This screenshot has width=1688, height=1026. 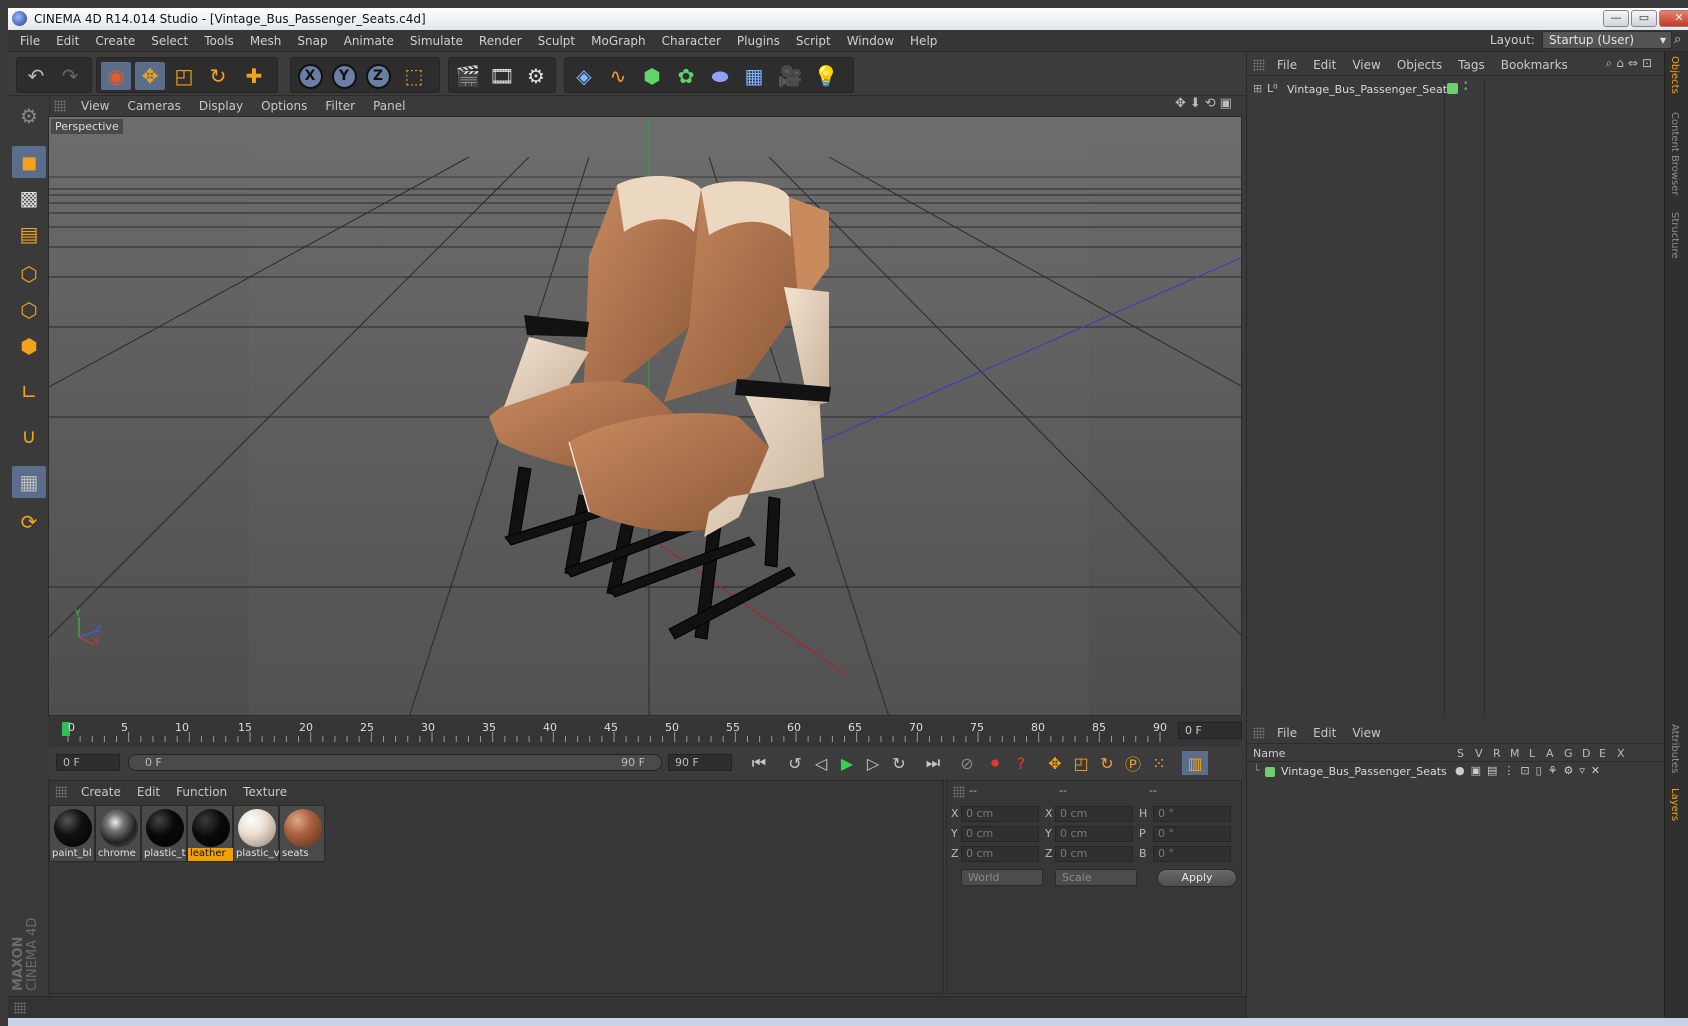 What do you see at coordinates (584, 76) in the screenshot?
I see `cube-icon: ◈` at bounding box center [584, 76].